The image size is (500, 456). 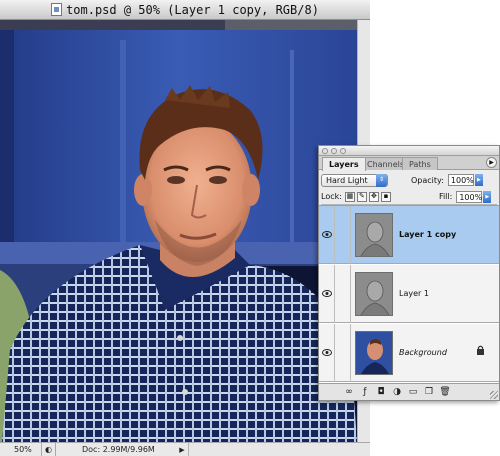 What do you see at coordinates (57, 9) in the screenshot?
I see `psd-file-icon` at bounding box center [57, 9].